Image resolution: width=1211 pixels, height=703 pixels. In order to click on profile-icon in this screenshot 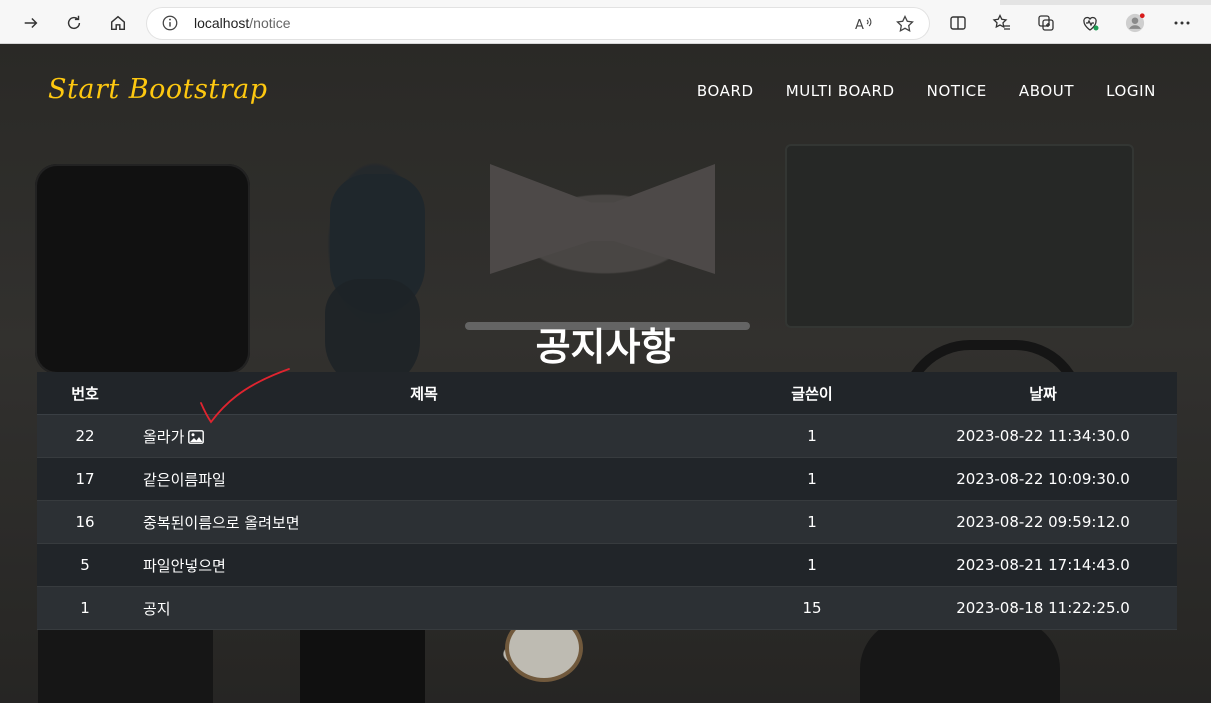, I will do `click(1135, 23)`.